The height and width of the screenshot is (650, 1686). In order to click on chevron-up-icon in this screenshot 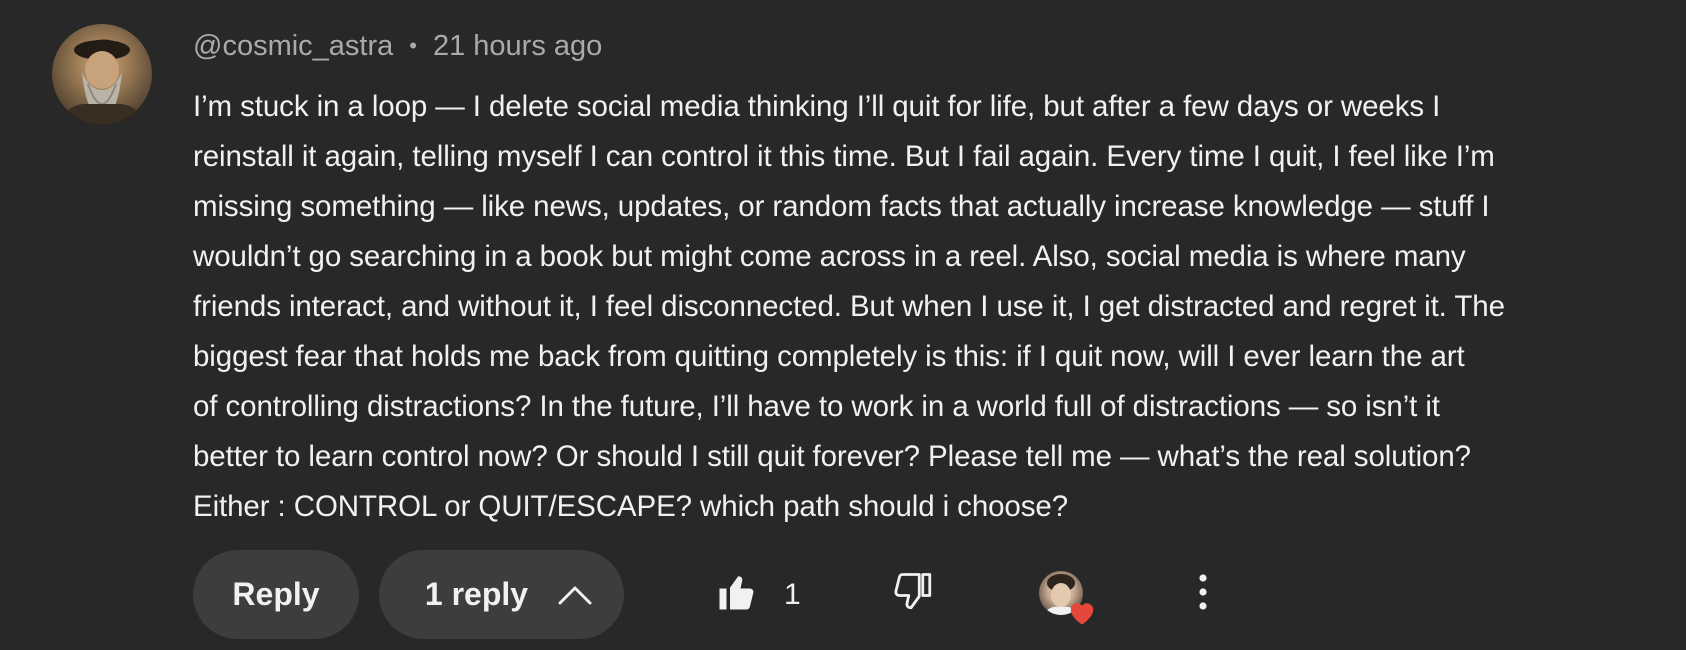, I will do `click(575, 595)`.